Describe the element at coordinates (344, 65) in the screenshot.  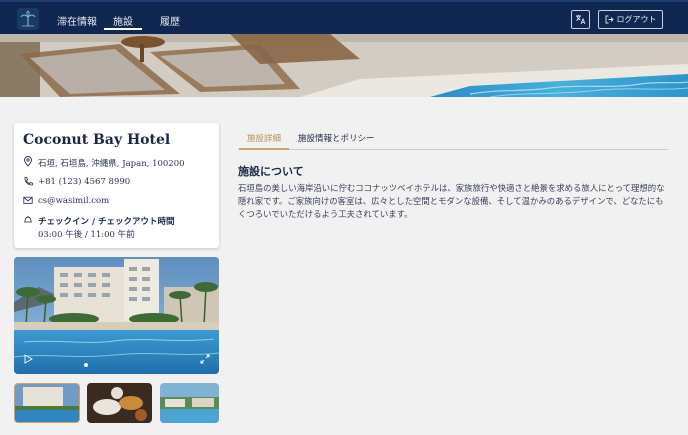
I see `hero-image` at that location.